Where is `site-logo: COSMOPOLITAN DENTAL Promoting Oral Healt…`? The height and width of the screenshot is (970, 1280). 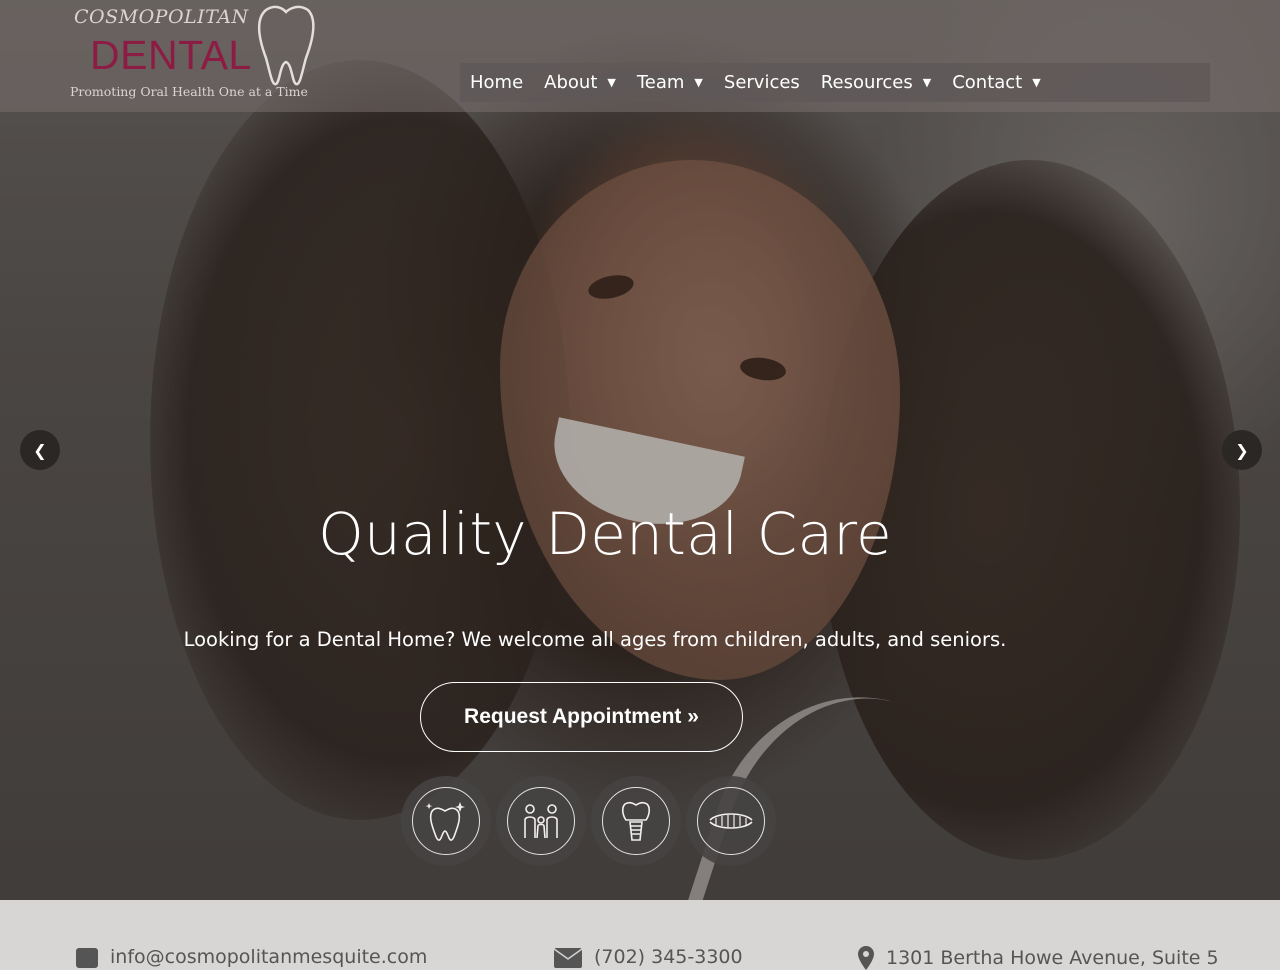
site-logo: COSMOPOLITAN DENTAL Promoting Oral Healt… is located at coordinates (193, 54).